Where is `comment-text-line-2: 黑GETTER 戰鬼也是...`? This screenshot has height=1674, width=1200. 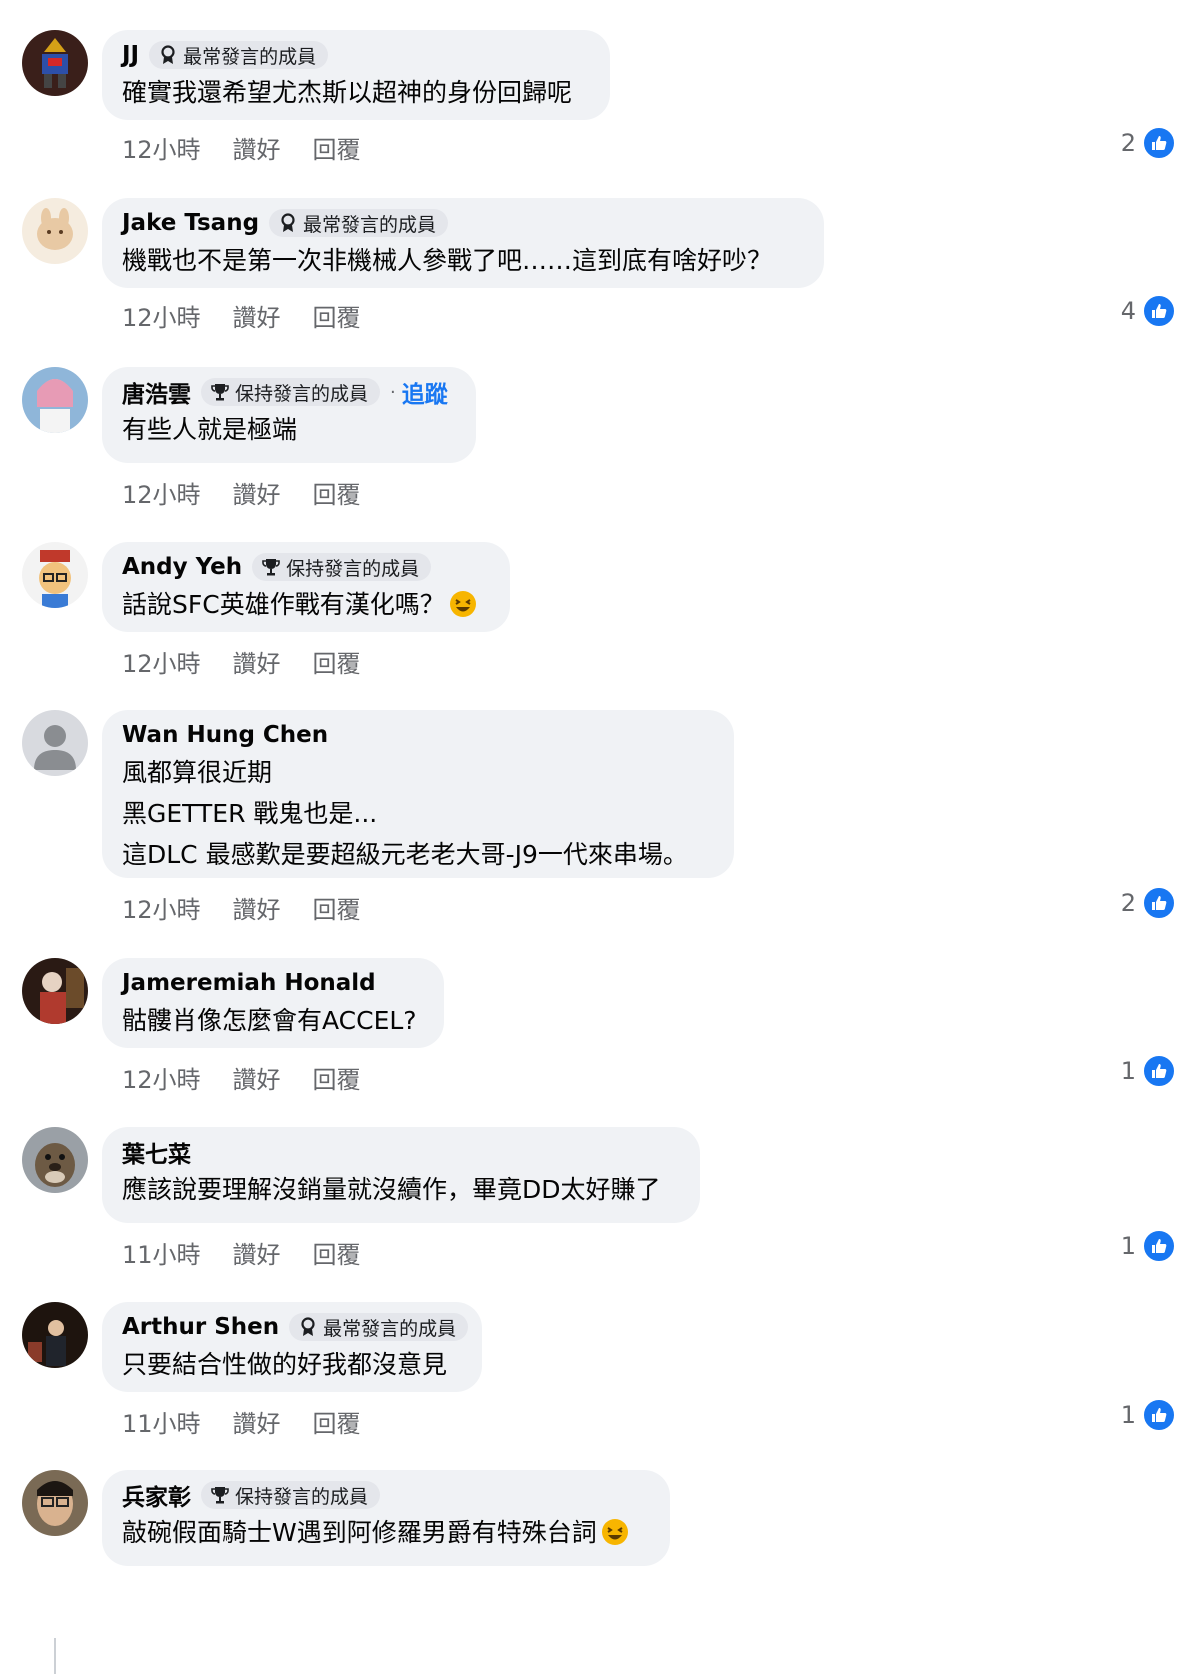
comment-text-line-2: 黑GETTER 戰鬼也是... is located at coordinates (250, 813).